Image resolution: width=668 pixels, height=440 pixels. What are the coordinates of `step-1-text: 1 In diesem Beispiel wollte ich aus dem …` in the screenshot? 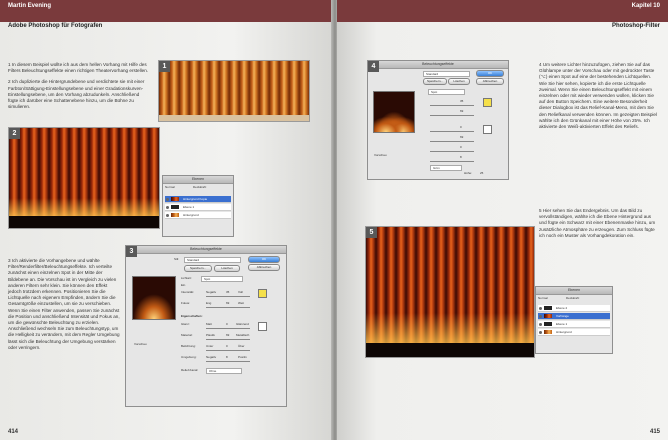 It's located at (78, 68).